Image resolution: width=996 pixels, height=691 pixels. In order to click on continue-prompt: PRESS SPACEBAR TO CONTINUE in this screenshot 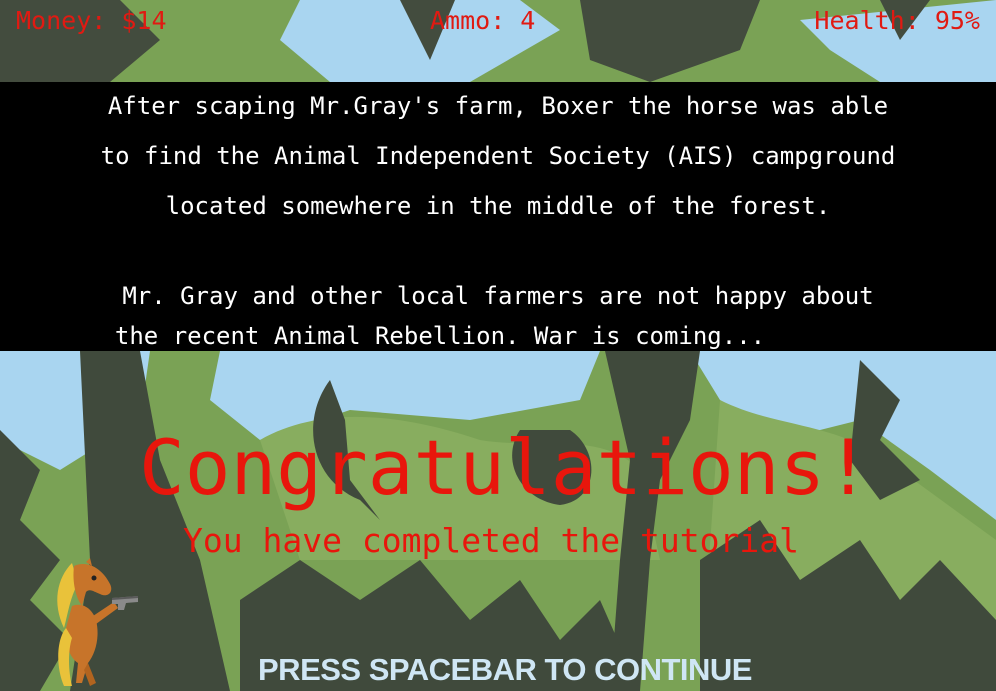, I will do `click(498, 670)`.